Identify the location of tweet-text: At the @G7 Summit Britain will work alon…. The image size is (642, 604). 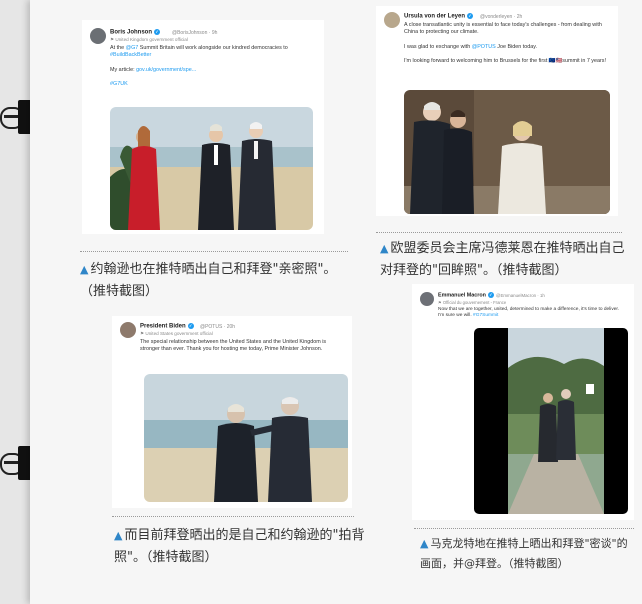
(199, 66).